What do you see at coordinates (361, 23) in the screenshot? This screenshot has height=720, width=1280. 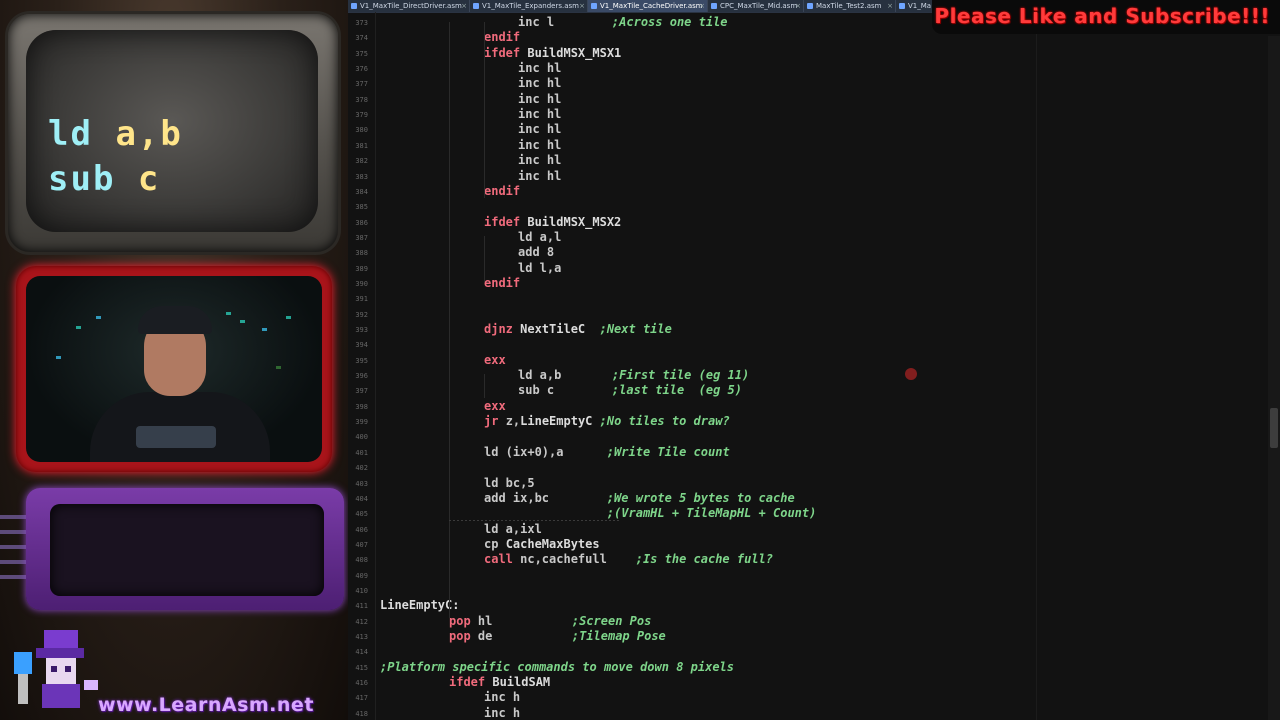 I see `line-number: 373` at bounding box center [361, 23].